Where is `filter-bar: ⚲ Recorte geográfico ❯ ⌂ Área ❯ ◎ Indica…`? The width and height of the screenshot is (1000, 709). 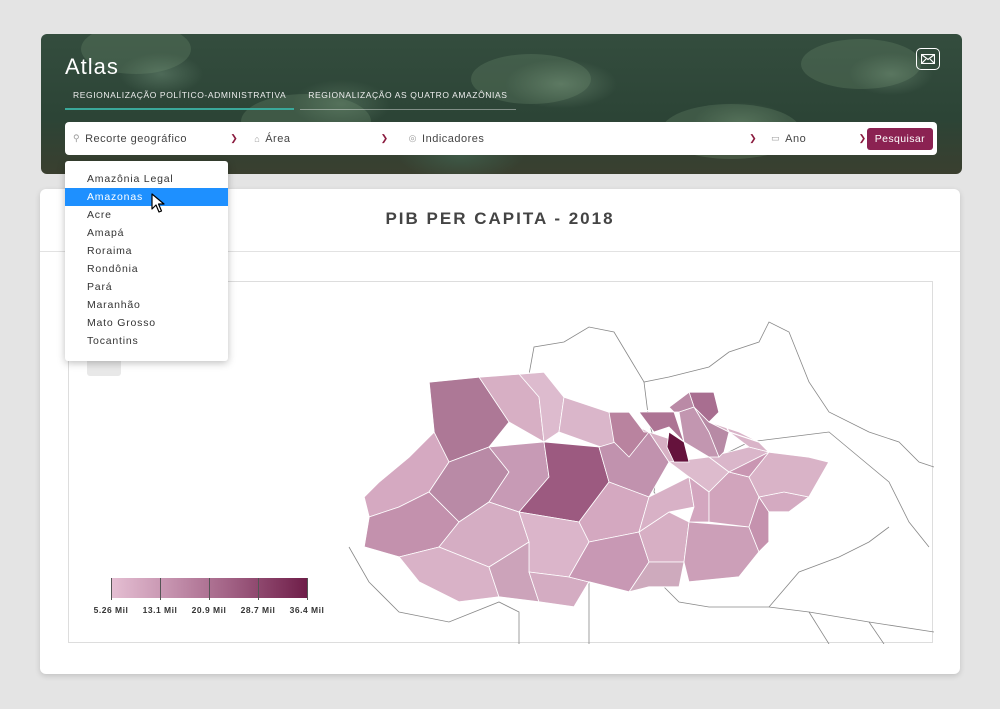 filter-bar: ⚲ Recorte geográfico ❯ ⌂ Área ❯ ◎ Indica… is located at coordinates (501, 138).